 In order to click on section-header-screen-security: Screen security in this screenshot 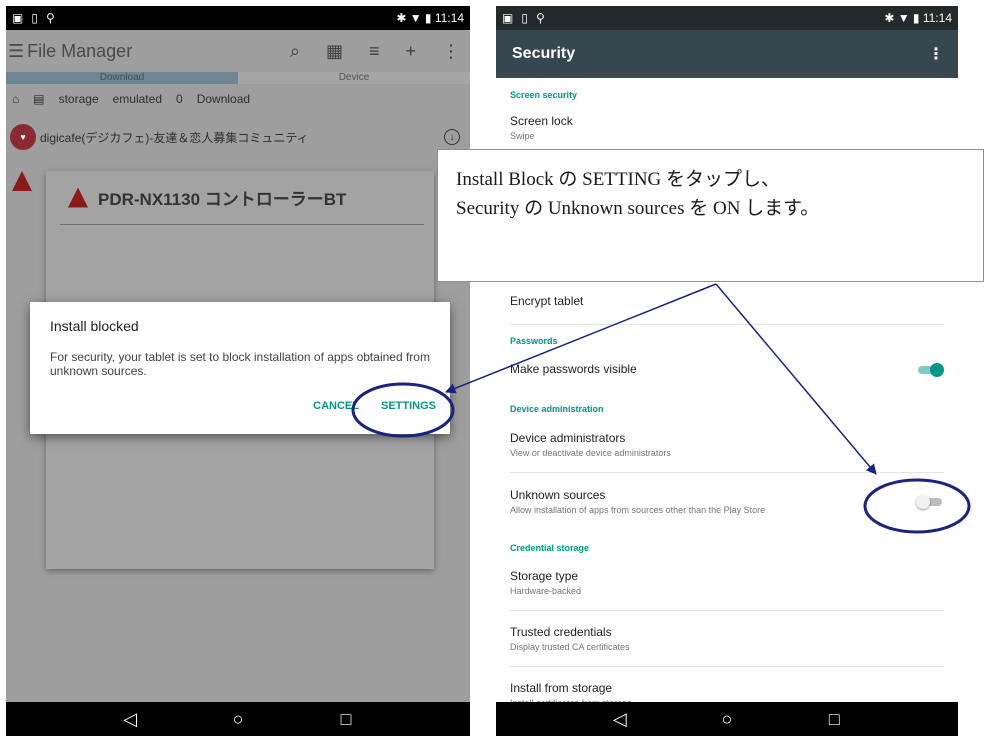, I will do `click(544, 95)`.